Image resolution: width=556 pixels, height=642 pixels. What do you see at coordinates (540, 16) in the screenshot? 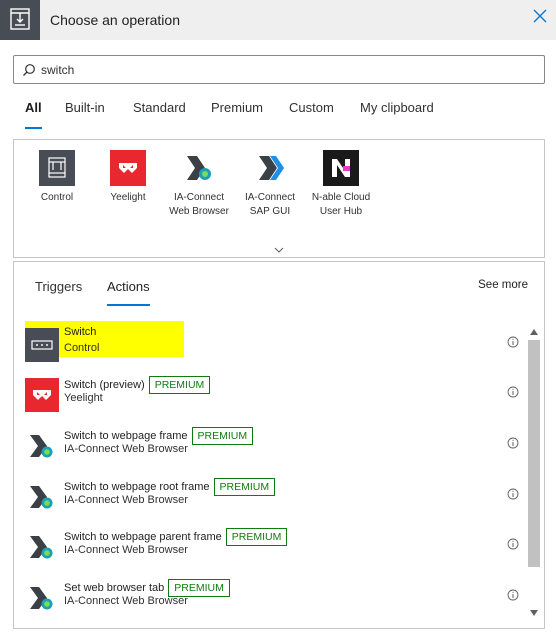
I see `close-icon` at bounding box center [540, 16].